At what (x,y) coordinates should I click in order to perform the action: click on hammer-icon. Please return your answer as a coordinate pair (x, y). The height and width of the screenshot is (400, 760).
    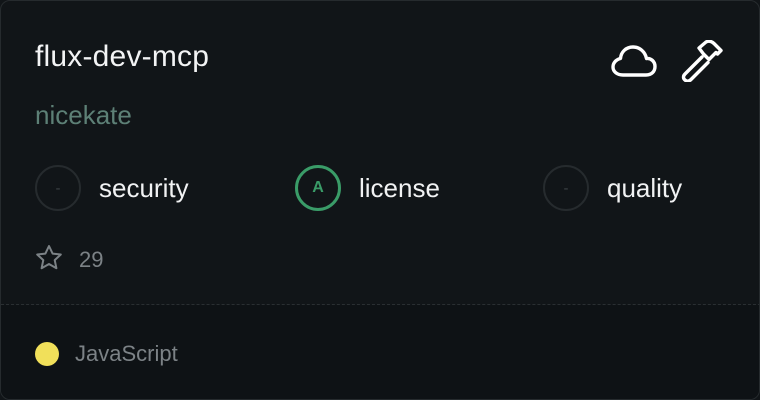
    Looking at the image, I should click on (702, 61).